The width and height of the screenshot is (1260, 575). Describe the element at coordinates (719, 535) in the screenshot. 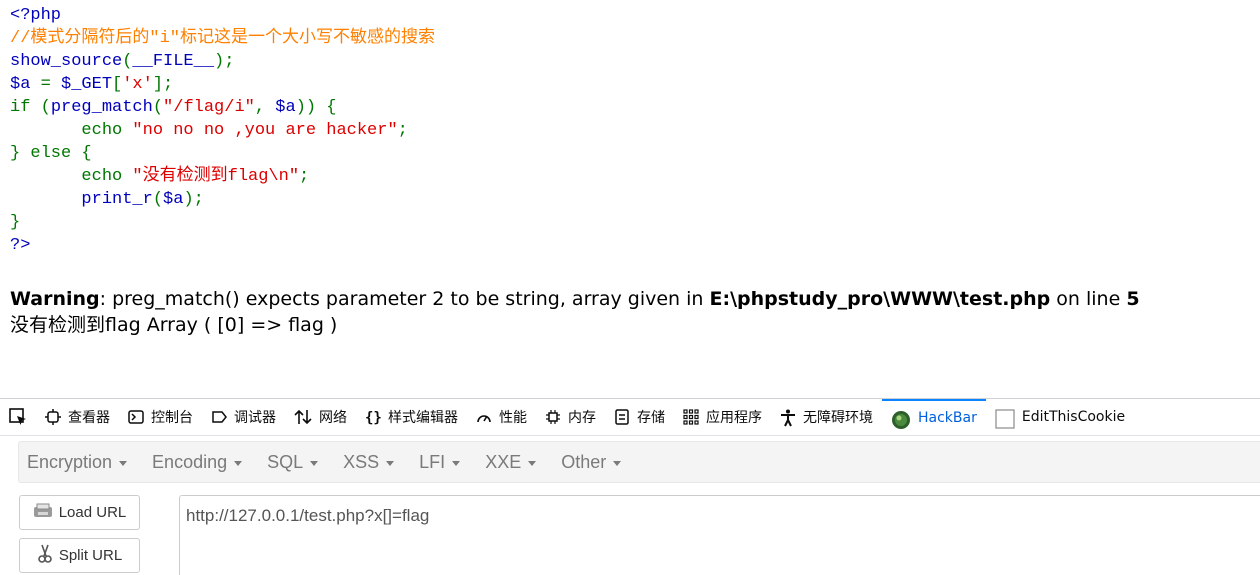

I see `url-textarea: http://127.0.0.1/test.php?x[]=flag` at that location.